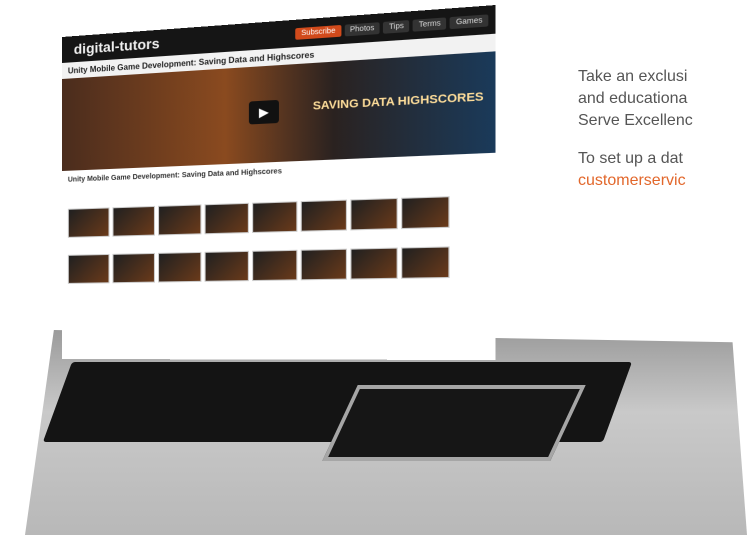 The width and height of the screenshot is (747, 535). What do you see at coordinates (396, 26) in the screenshot?
I see `tab-tips: Tips` at bounding box center [396, 26].